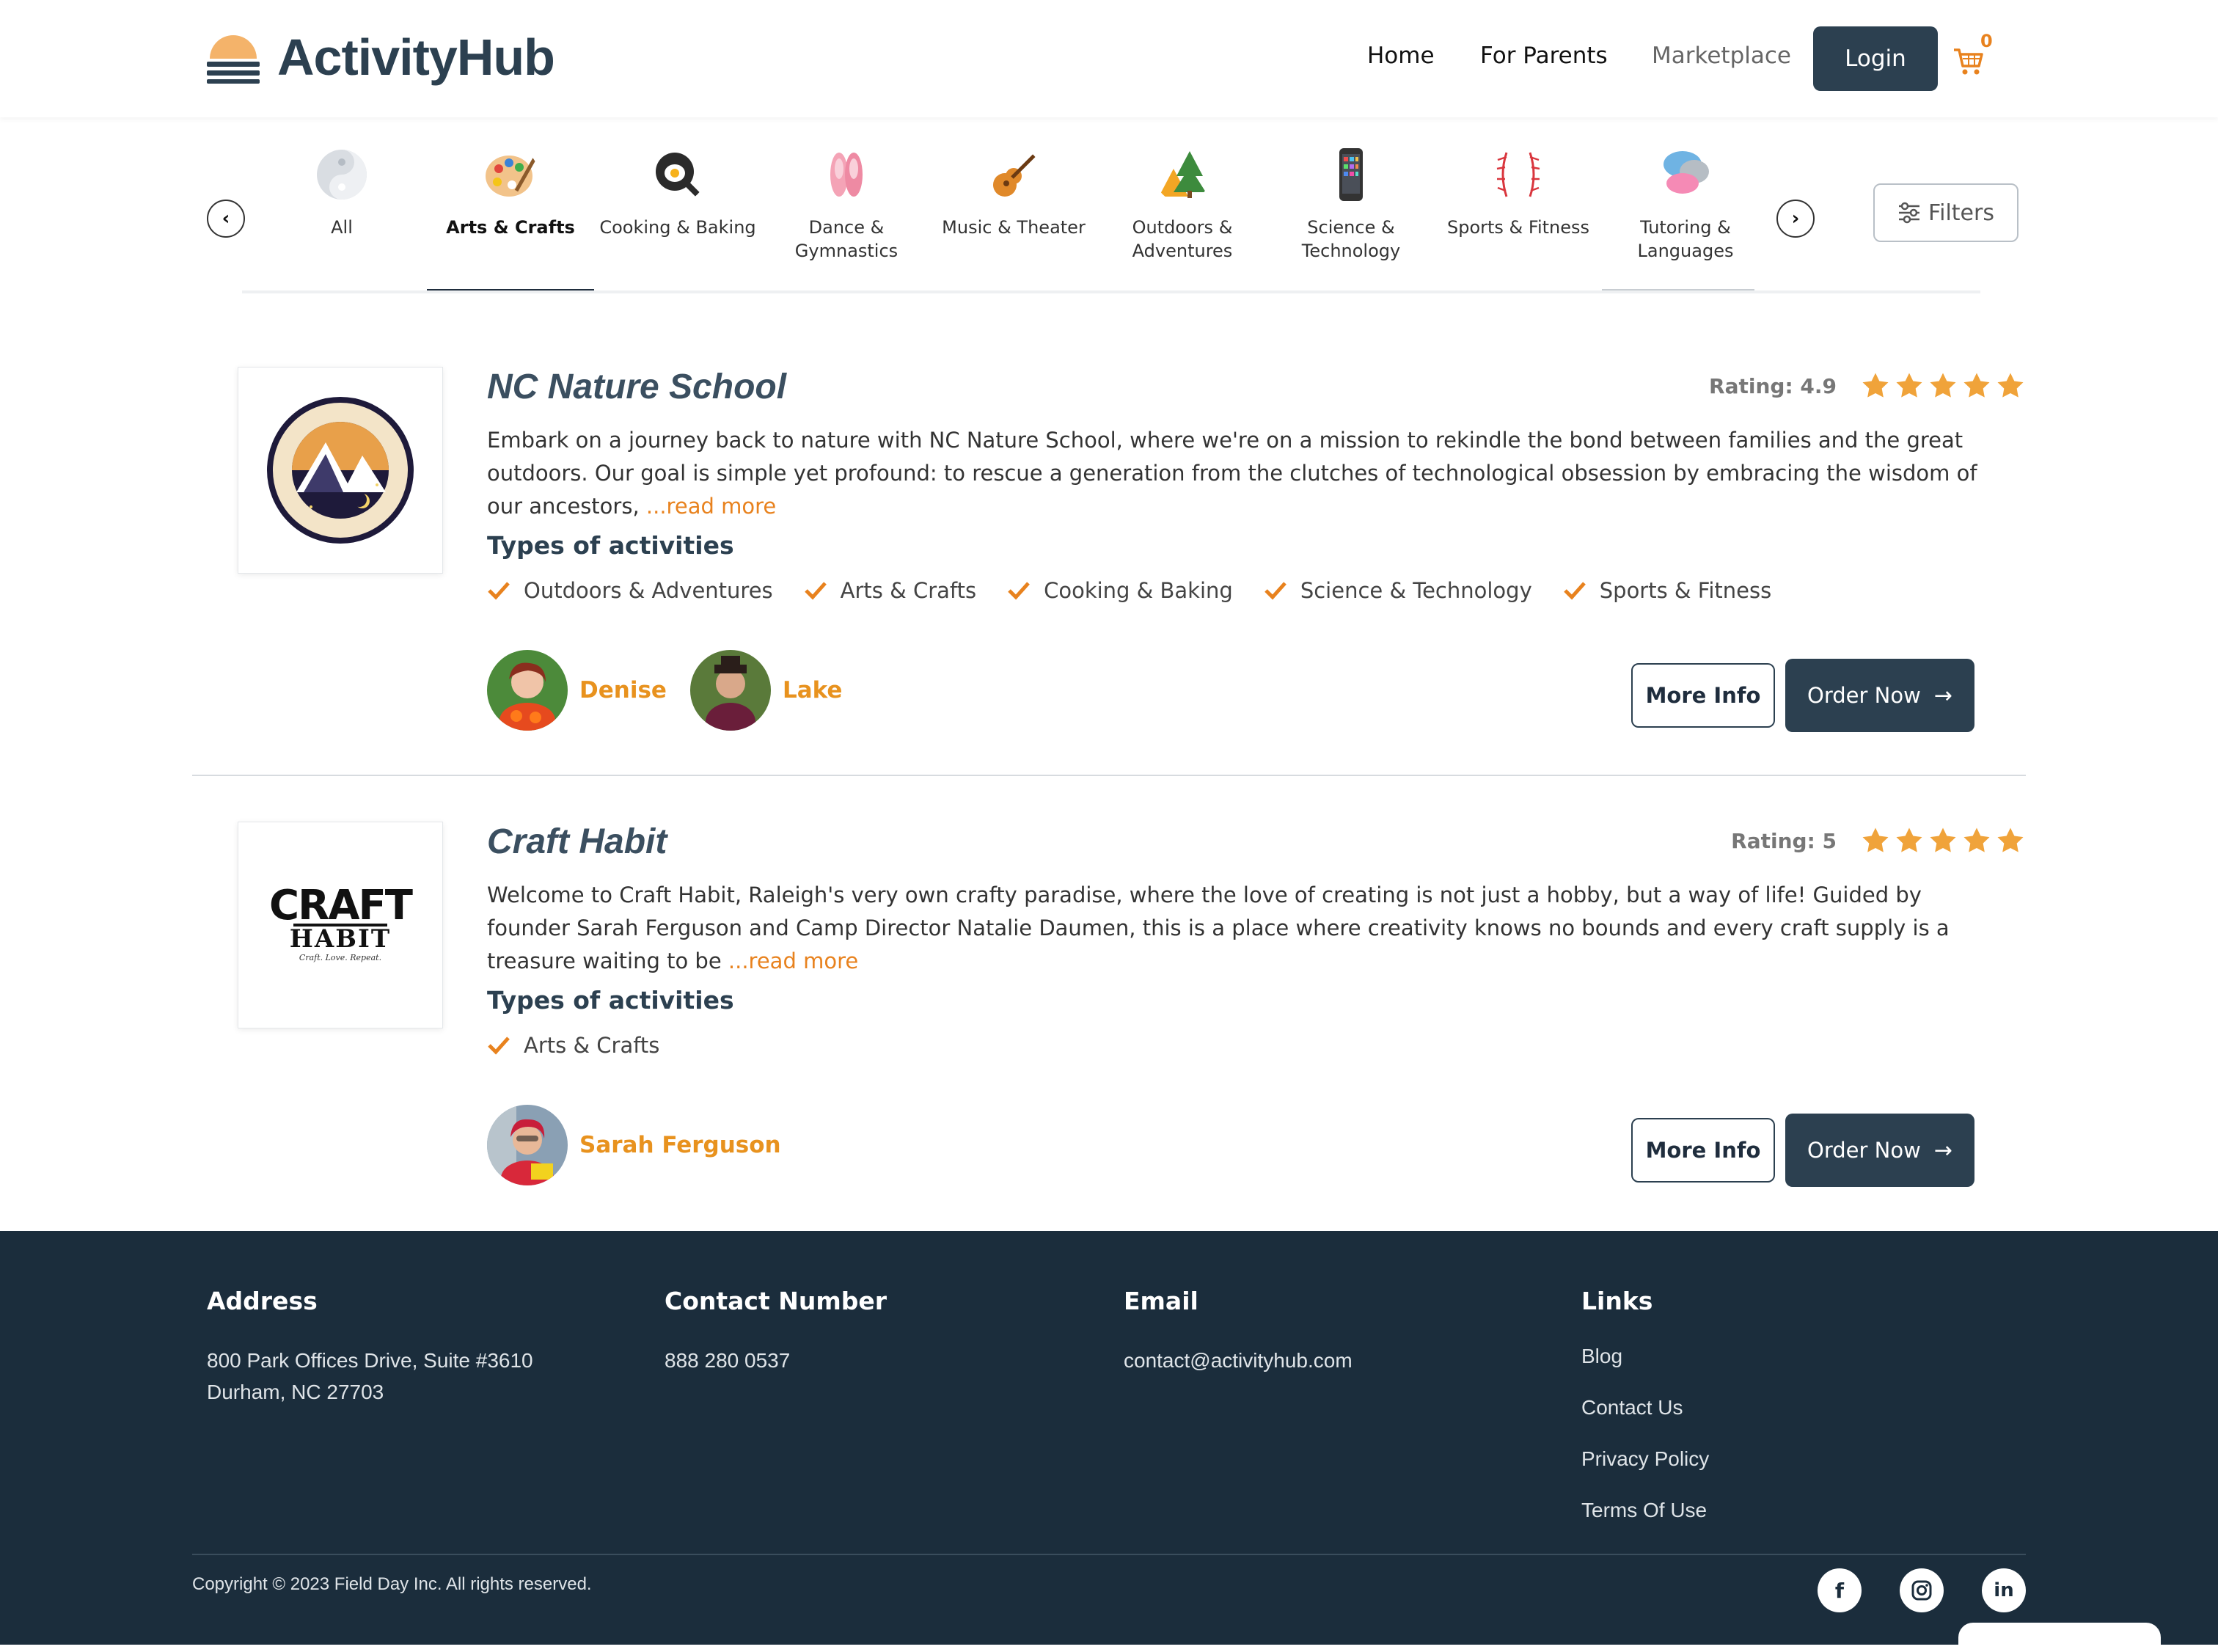  Describe the element at coordinates (648, 590) in the screenshot. I see `activity-type-label: Outdoors & Adventures` at that location.